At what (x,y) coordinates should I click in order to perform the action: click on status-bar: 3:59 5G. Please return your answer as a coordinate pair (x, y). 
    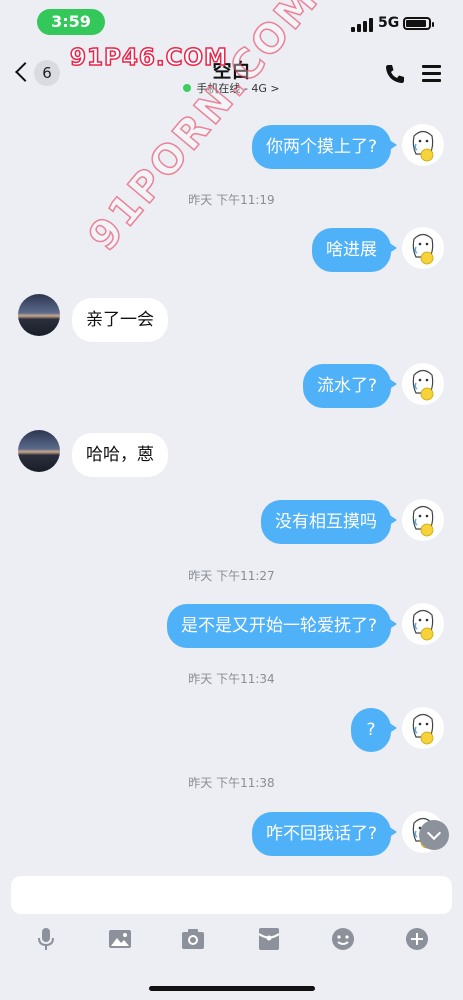
    Looking at the image, I should click on (231, 22).